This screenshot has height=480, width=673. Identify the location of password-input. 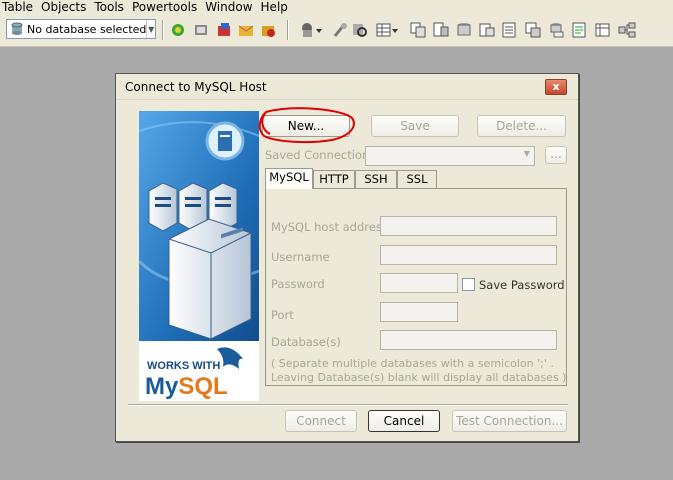
(419, 283).